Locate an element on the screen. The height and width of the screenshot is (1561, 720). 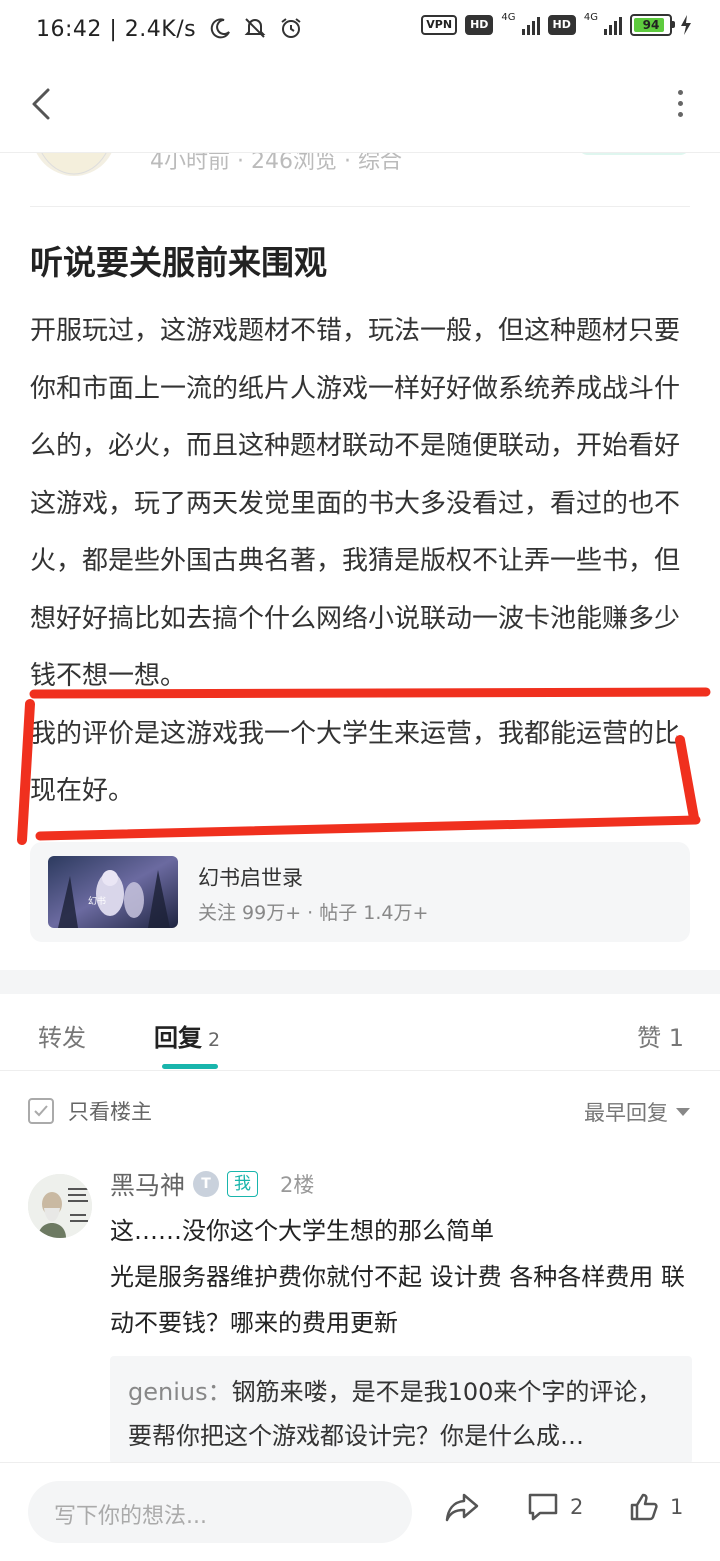
only-op-toggle: 只看楼主 is located at coordinates (90, 1111).